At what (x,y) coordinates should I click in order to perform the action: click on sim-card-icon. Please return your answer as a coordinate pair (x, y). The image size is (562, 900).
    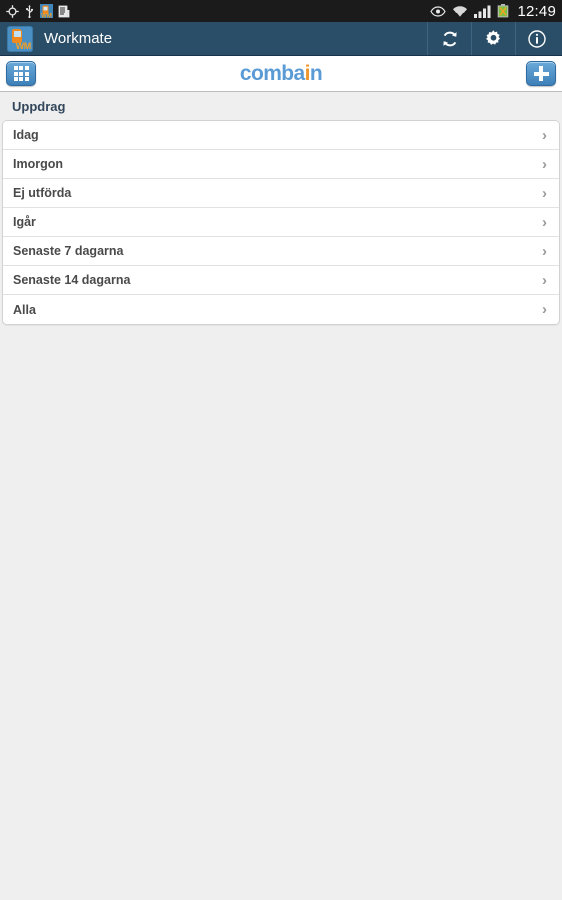
    Looking at the image, I should click on (64, 11).